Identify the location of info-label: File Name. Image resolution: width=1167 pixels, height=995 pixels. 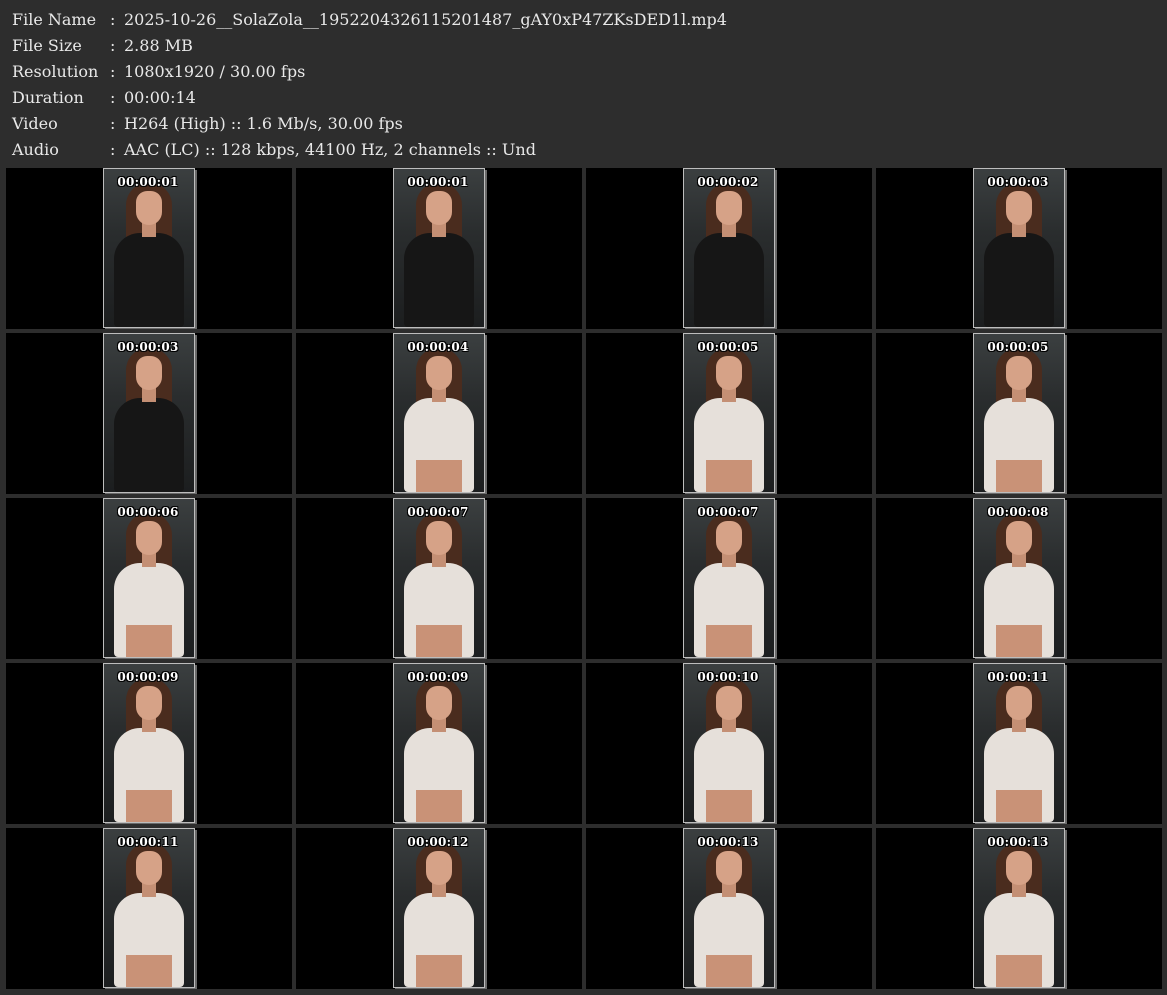
(54, 19).